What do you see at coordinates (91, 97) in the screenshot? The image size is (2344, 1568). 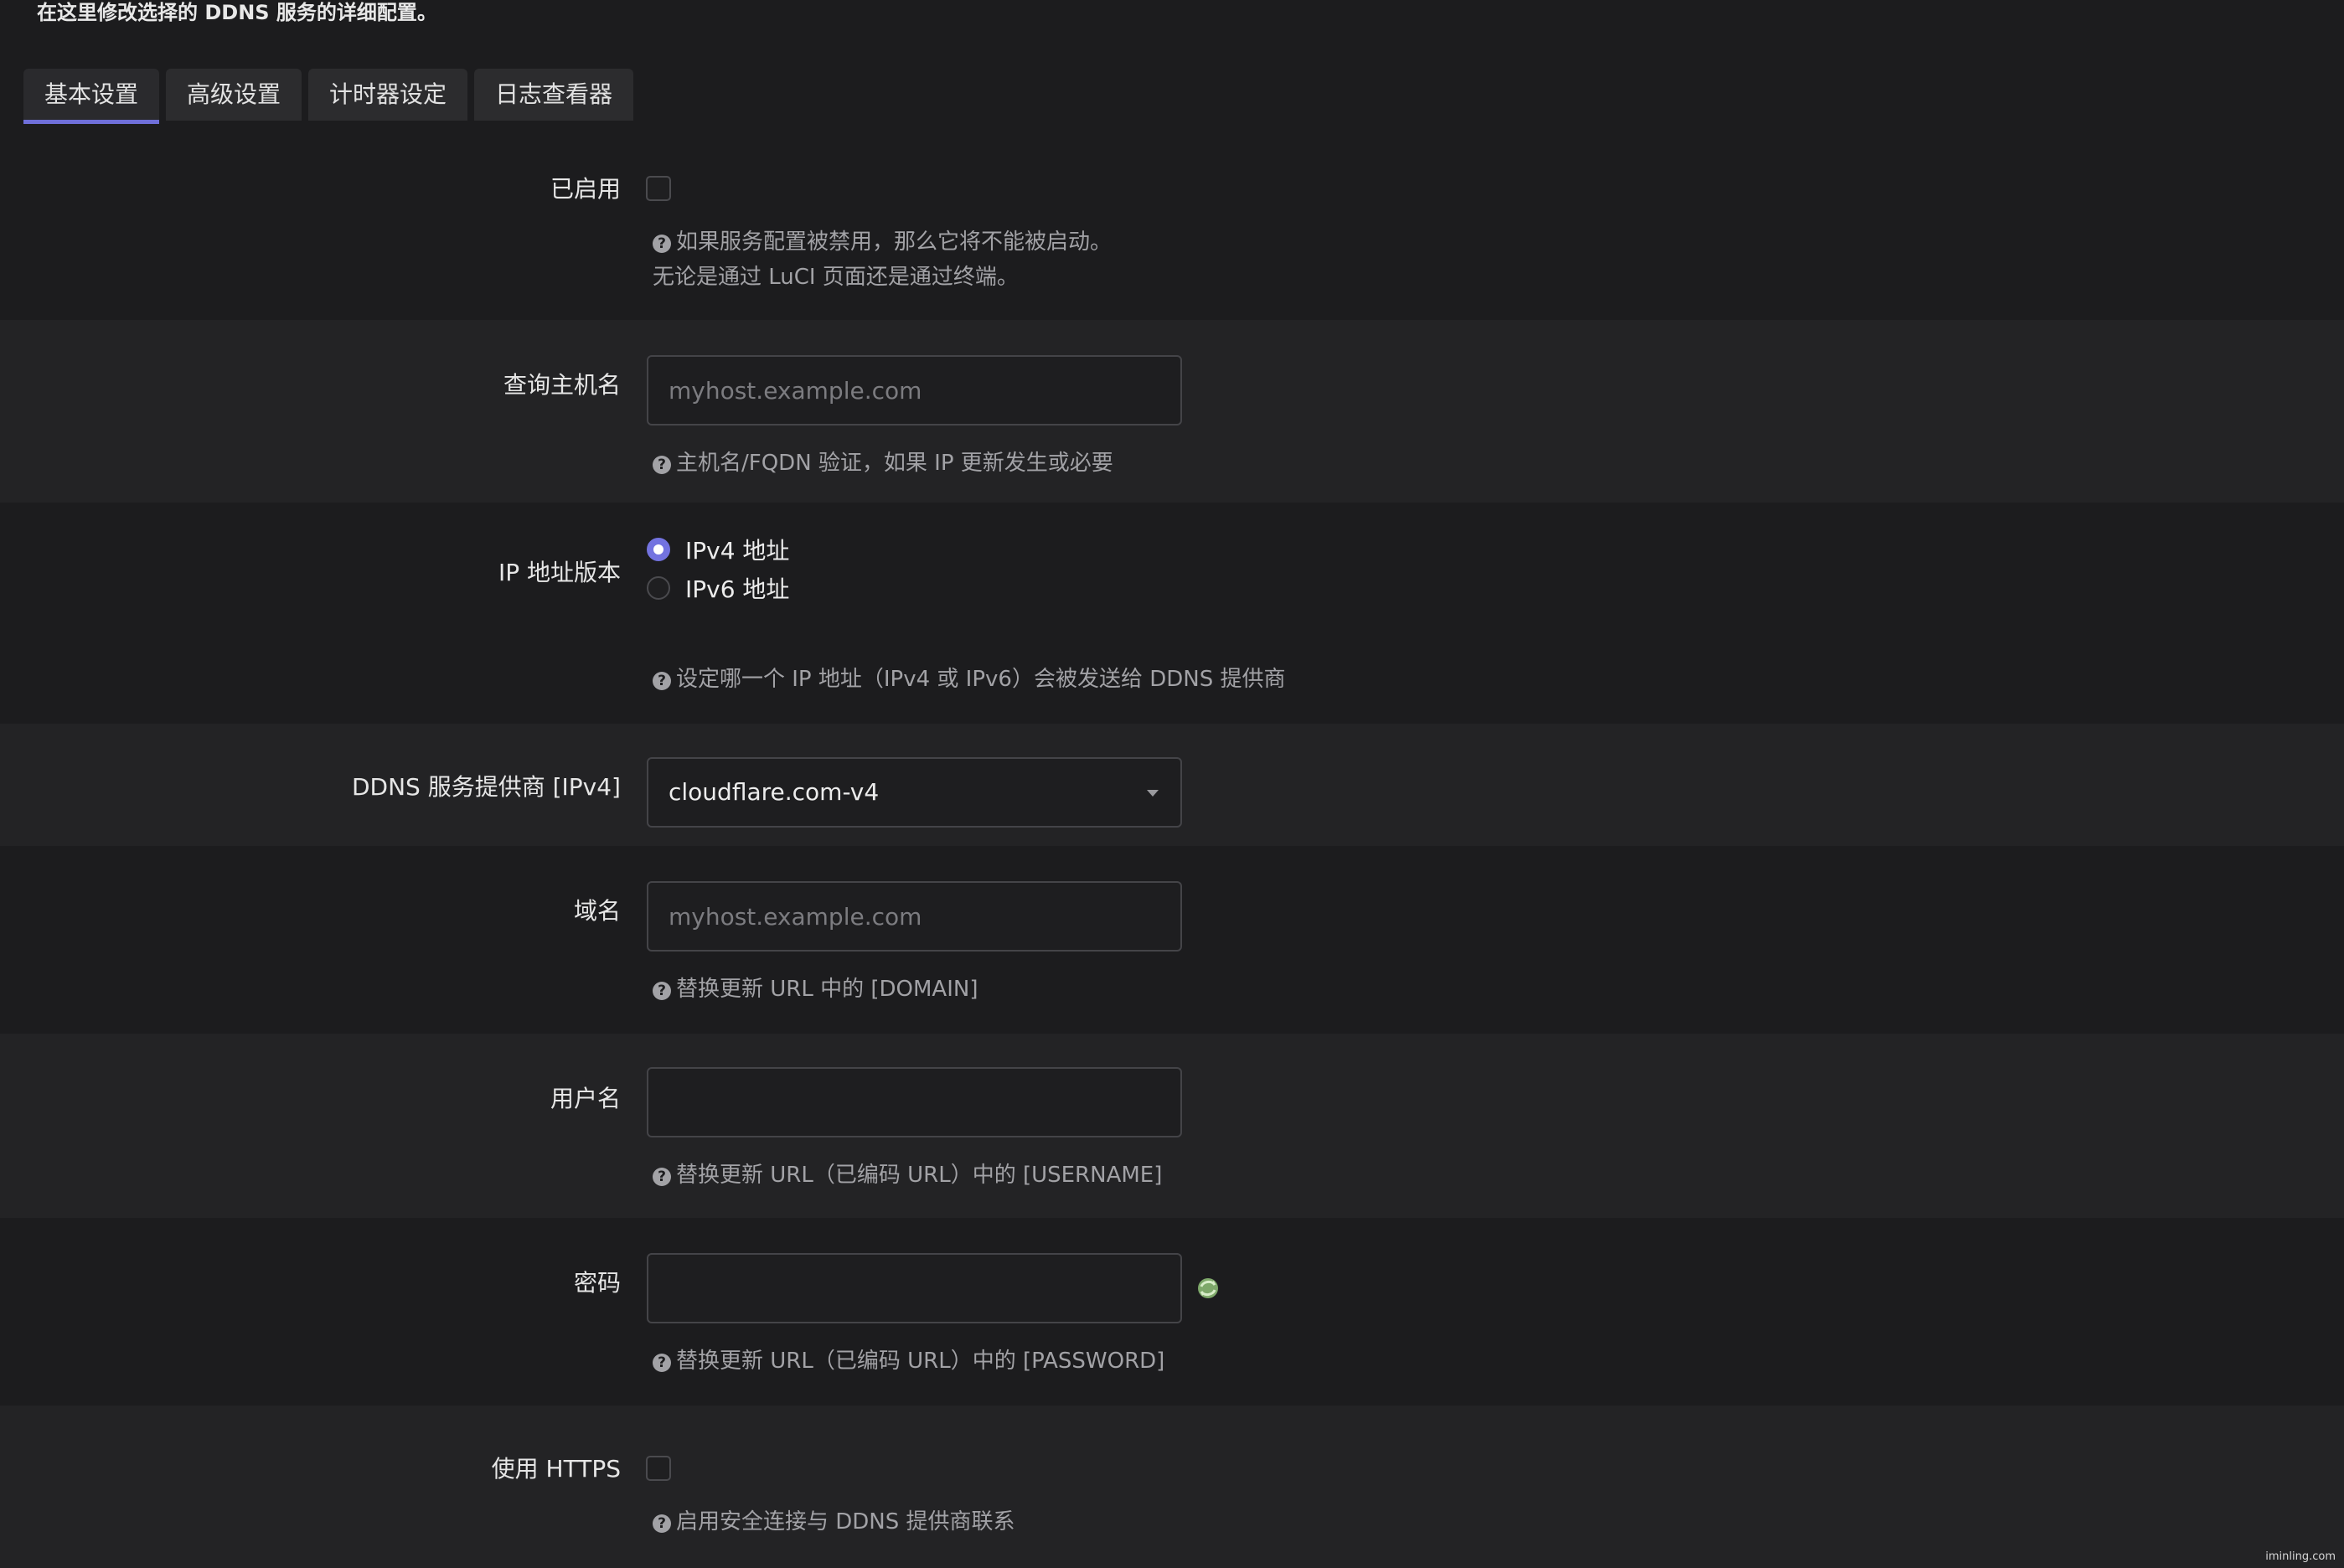 I see `tab-basic-settings: 基本设置` at bounding box center [91, 97].